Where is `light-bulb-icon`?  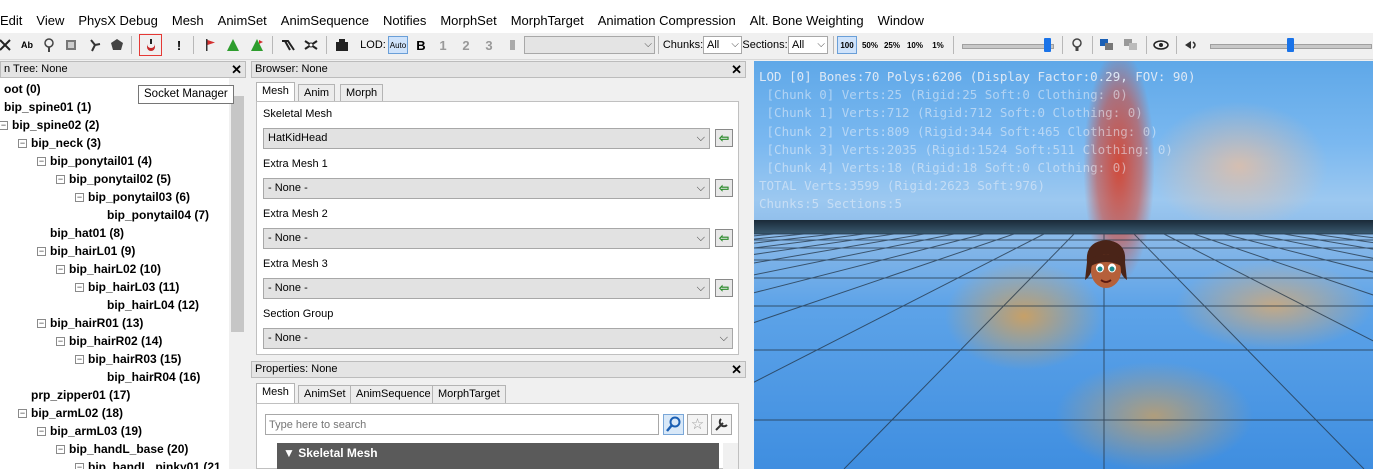
light-bulb-icon is located at coordinates (1077, 45).